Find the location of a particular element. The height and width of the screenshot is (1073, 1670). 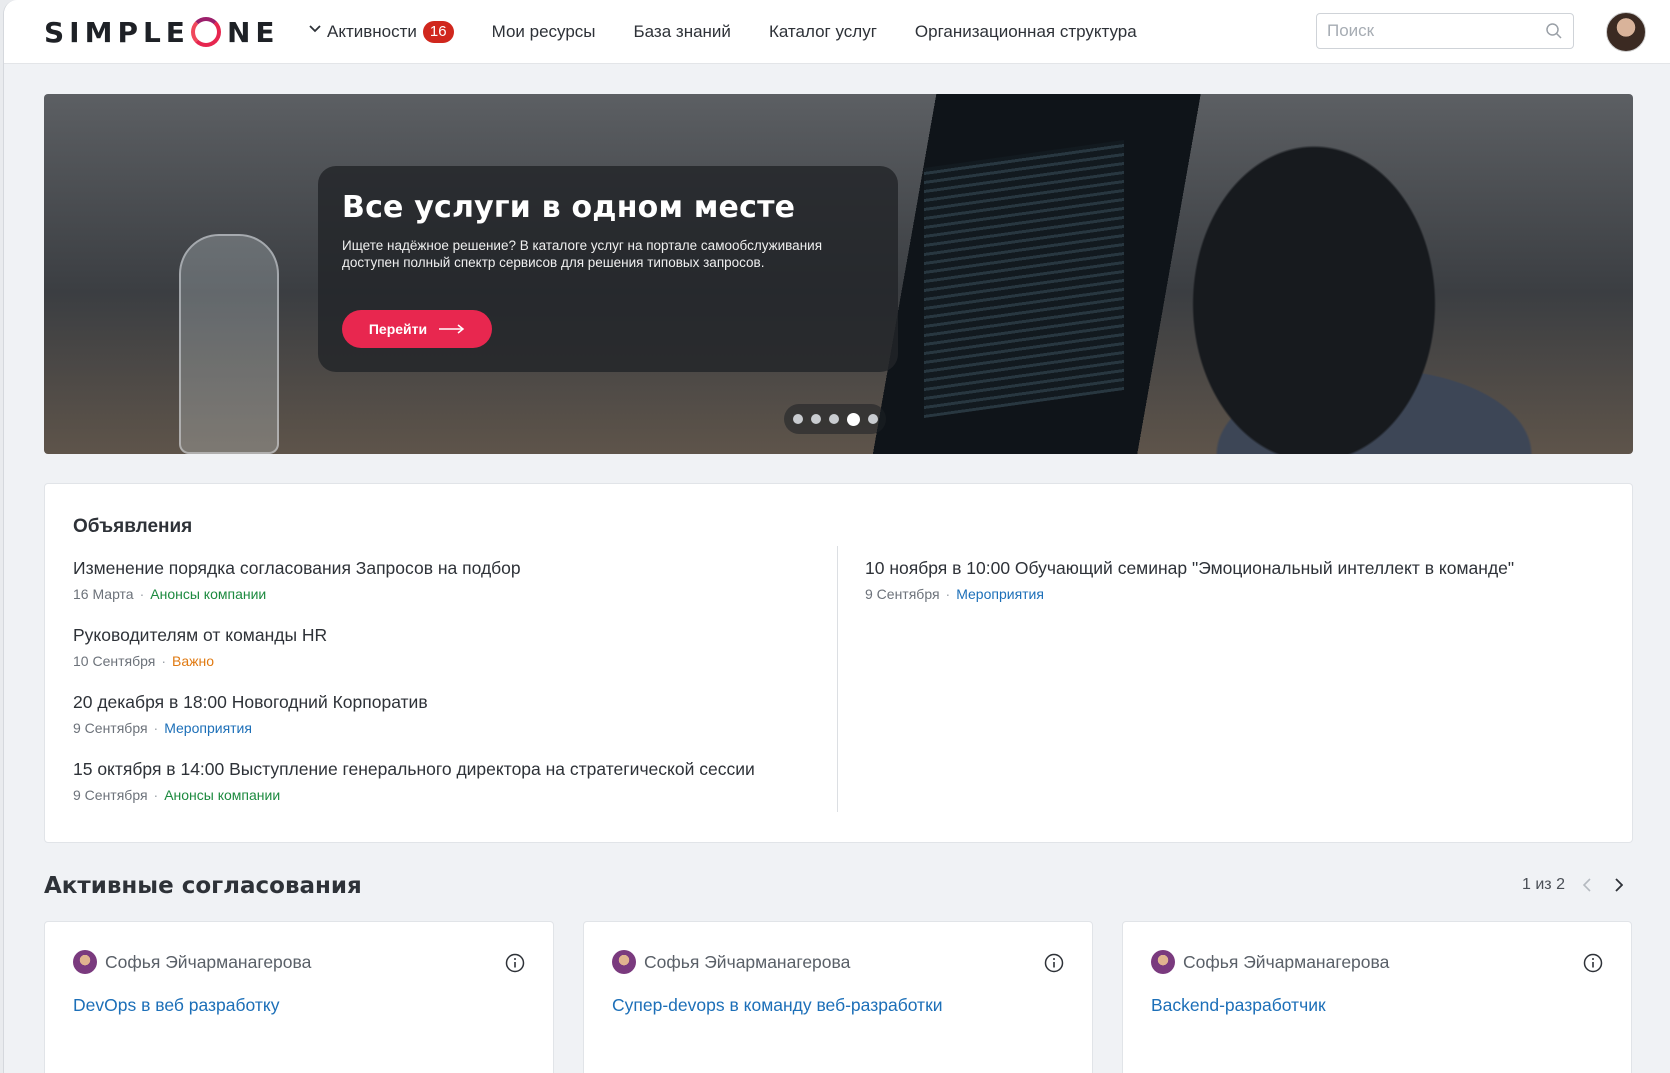

announcement-meta: 16 Марта · Анонсы компании is located at coordinates (443, 594).